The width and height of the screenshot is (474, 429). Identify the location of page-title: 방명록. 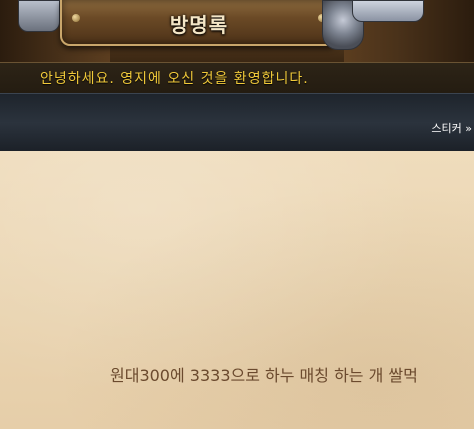
(199, 25).